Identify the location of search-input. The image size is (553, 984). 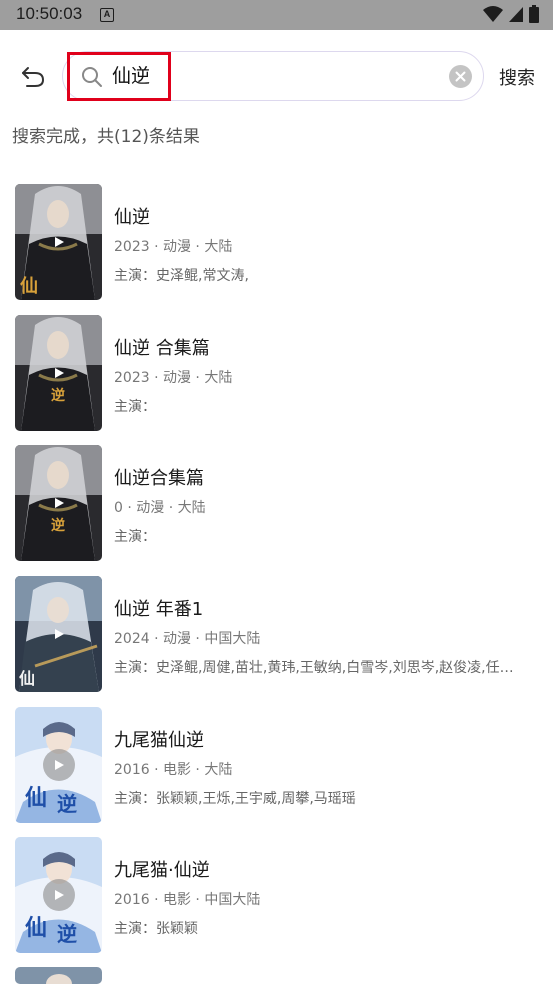
(272, 74).